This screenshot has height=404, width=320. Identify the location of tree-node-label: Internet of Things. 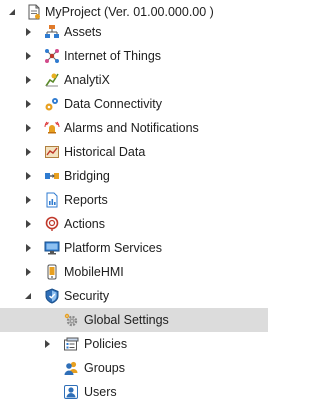
(113, 56).